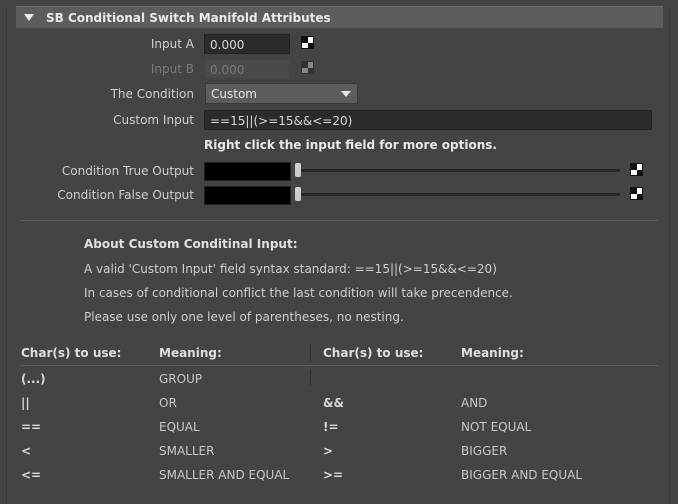 Image resolution: width=678 pixels, height=504 pixels. I want to click on table-cell: EQUAL, so click(179, 427).